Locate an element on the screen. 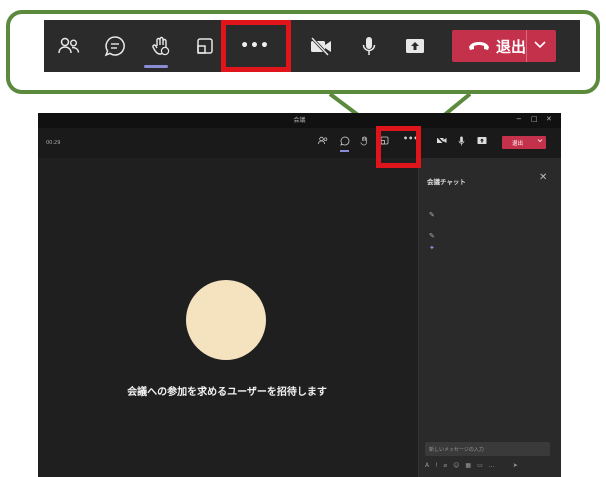 This screenshot has height=477, width=606. priority-icon: ! is located at coordinates (436, 467).